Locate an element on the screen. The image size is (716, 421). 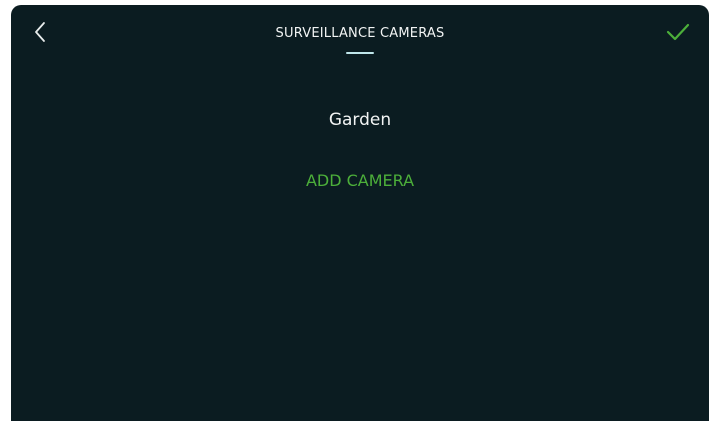
header-bar: SURVEILLANCE CAMERAS is located at coordinates (360, 35).